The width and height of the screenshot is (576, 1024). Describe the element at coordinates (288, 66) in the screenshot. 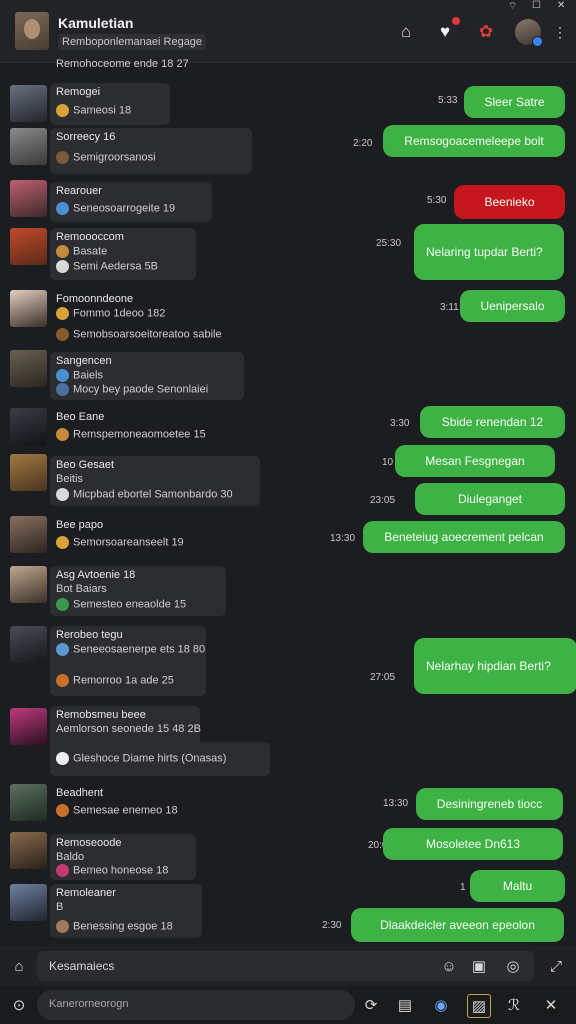

I see `message-row-partial: Remohoceome ende 18 27` at that location.